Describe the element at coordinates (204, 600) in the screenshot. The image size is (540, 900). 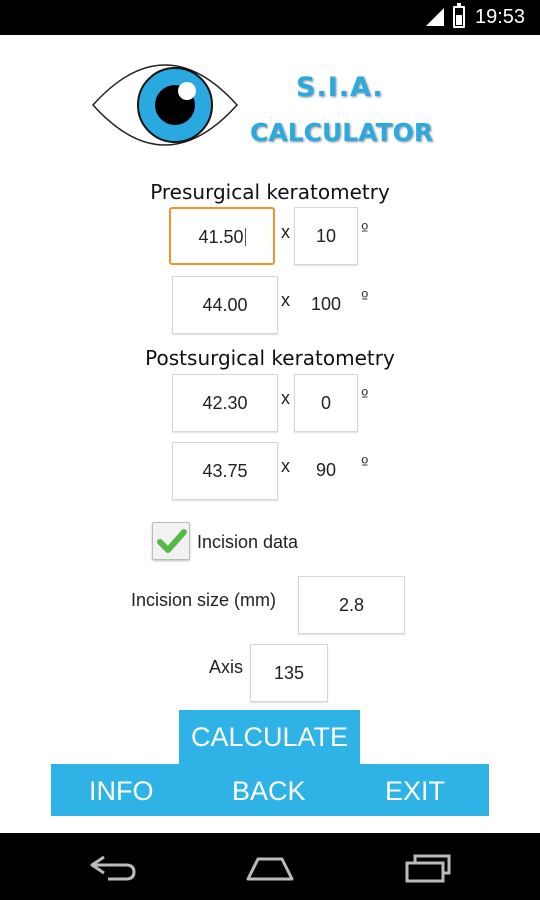
I see `incision-size-label: Incision size (mm)` at that location.